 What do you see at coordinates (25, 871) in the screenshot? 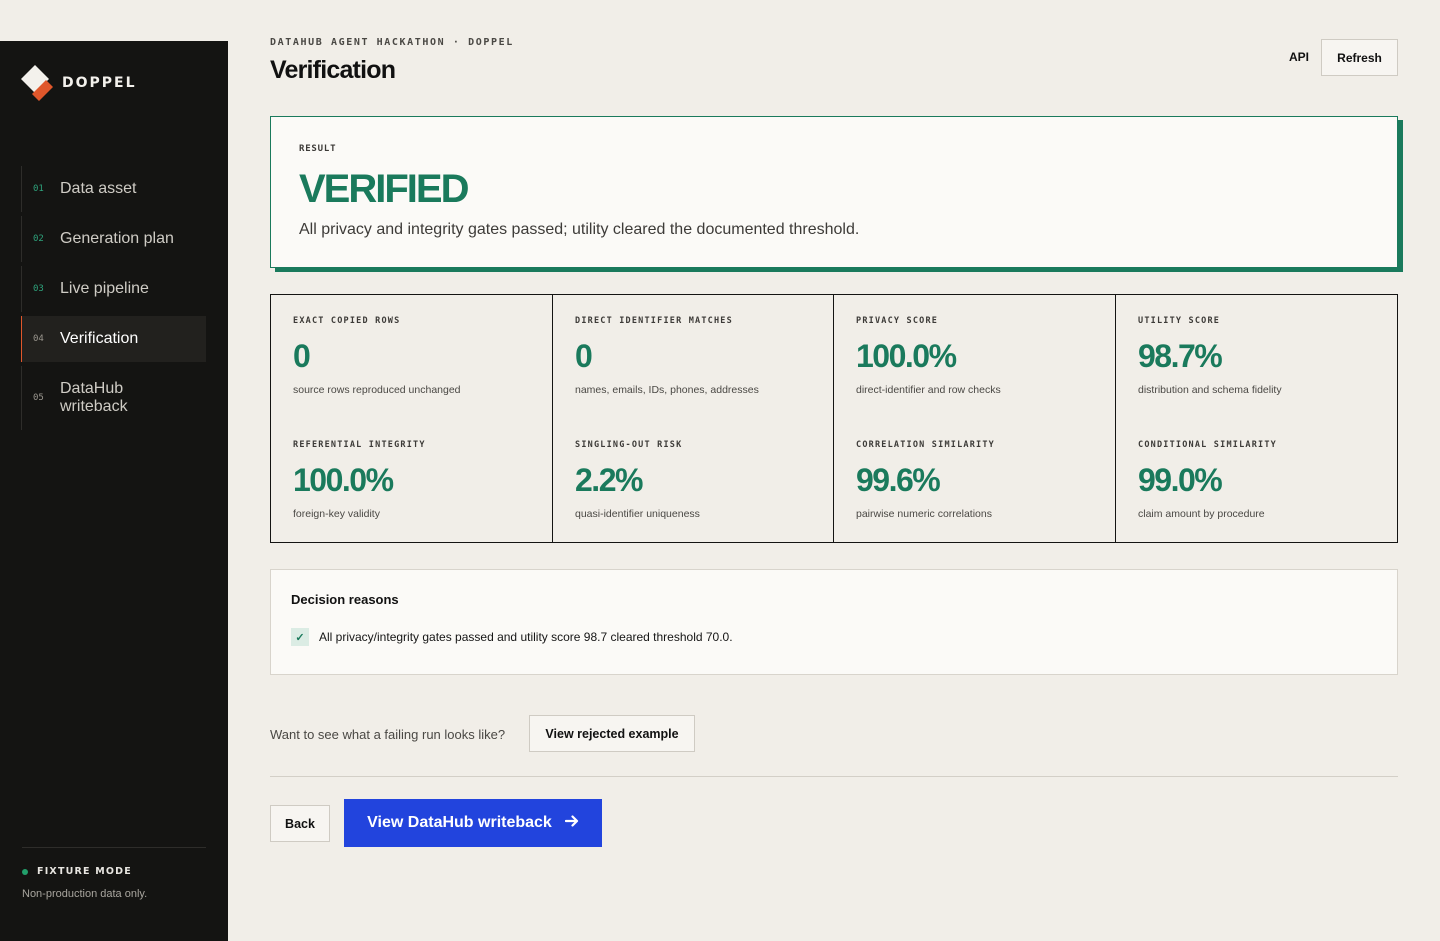
I see `status-dot-icon` at bounding box center [25, 871].